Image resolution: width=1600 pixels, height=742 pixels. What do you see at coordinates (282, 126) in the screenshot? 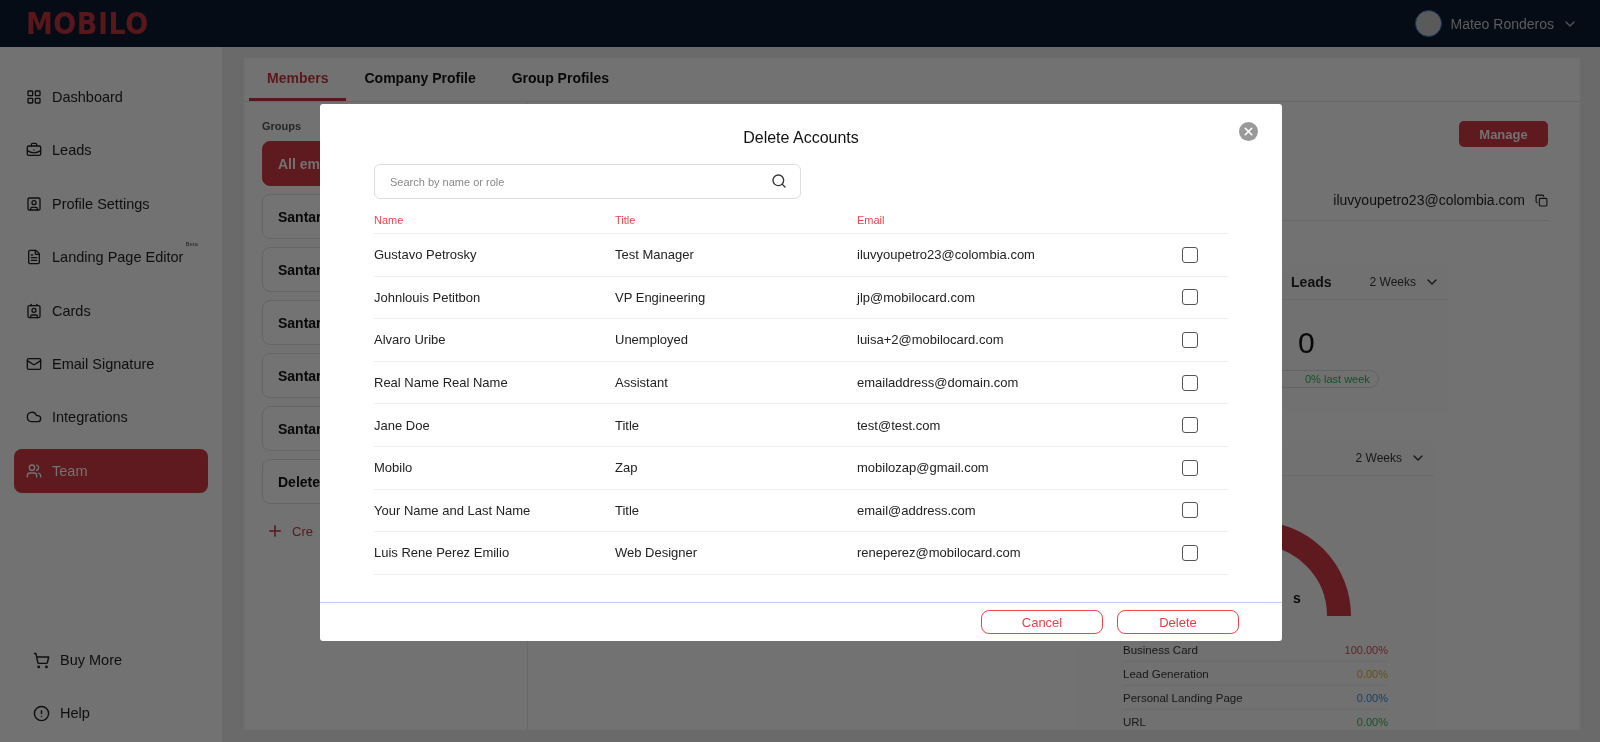
I see `groups-heading: Groups` at bounding box center [282, 126].